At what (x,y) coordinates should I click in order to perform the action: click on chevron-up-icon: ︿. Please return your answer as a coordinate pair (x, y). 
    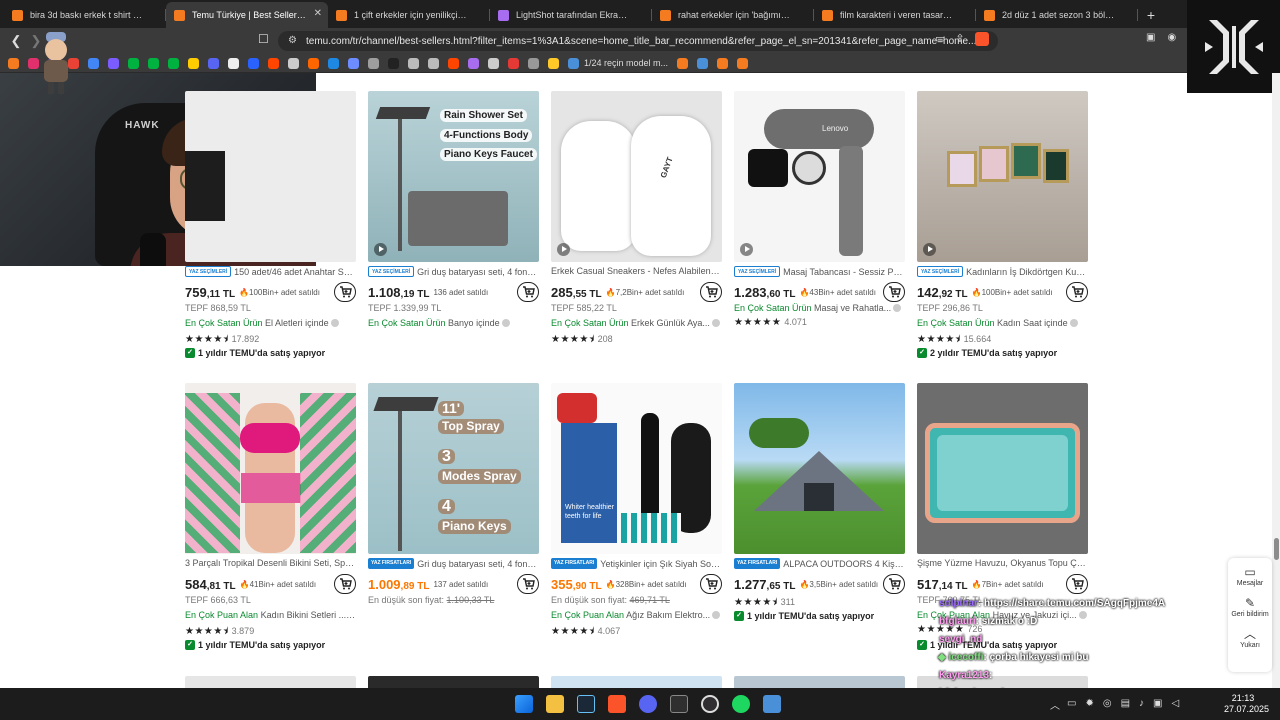
    Looking at the image, I should click on (1055, 704).